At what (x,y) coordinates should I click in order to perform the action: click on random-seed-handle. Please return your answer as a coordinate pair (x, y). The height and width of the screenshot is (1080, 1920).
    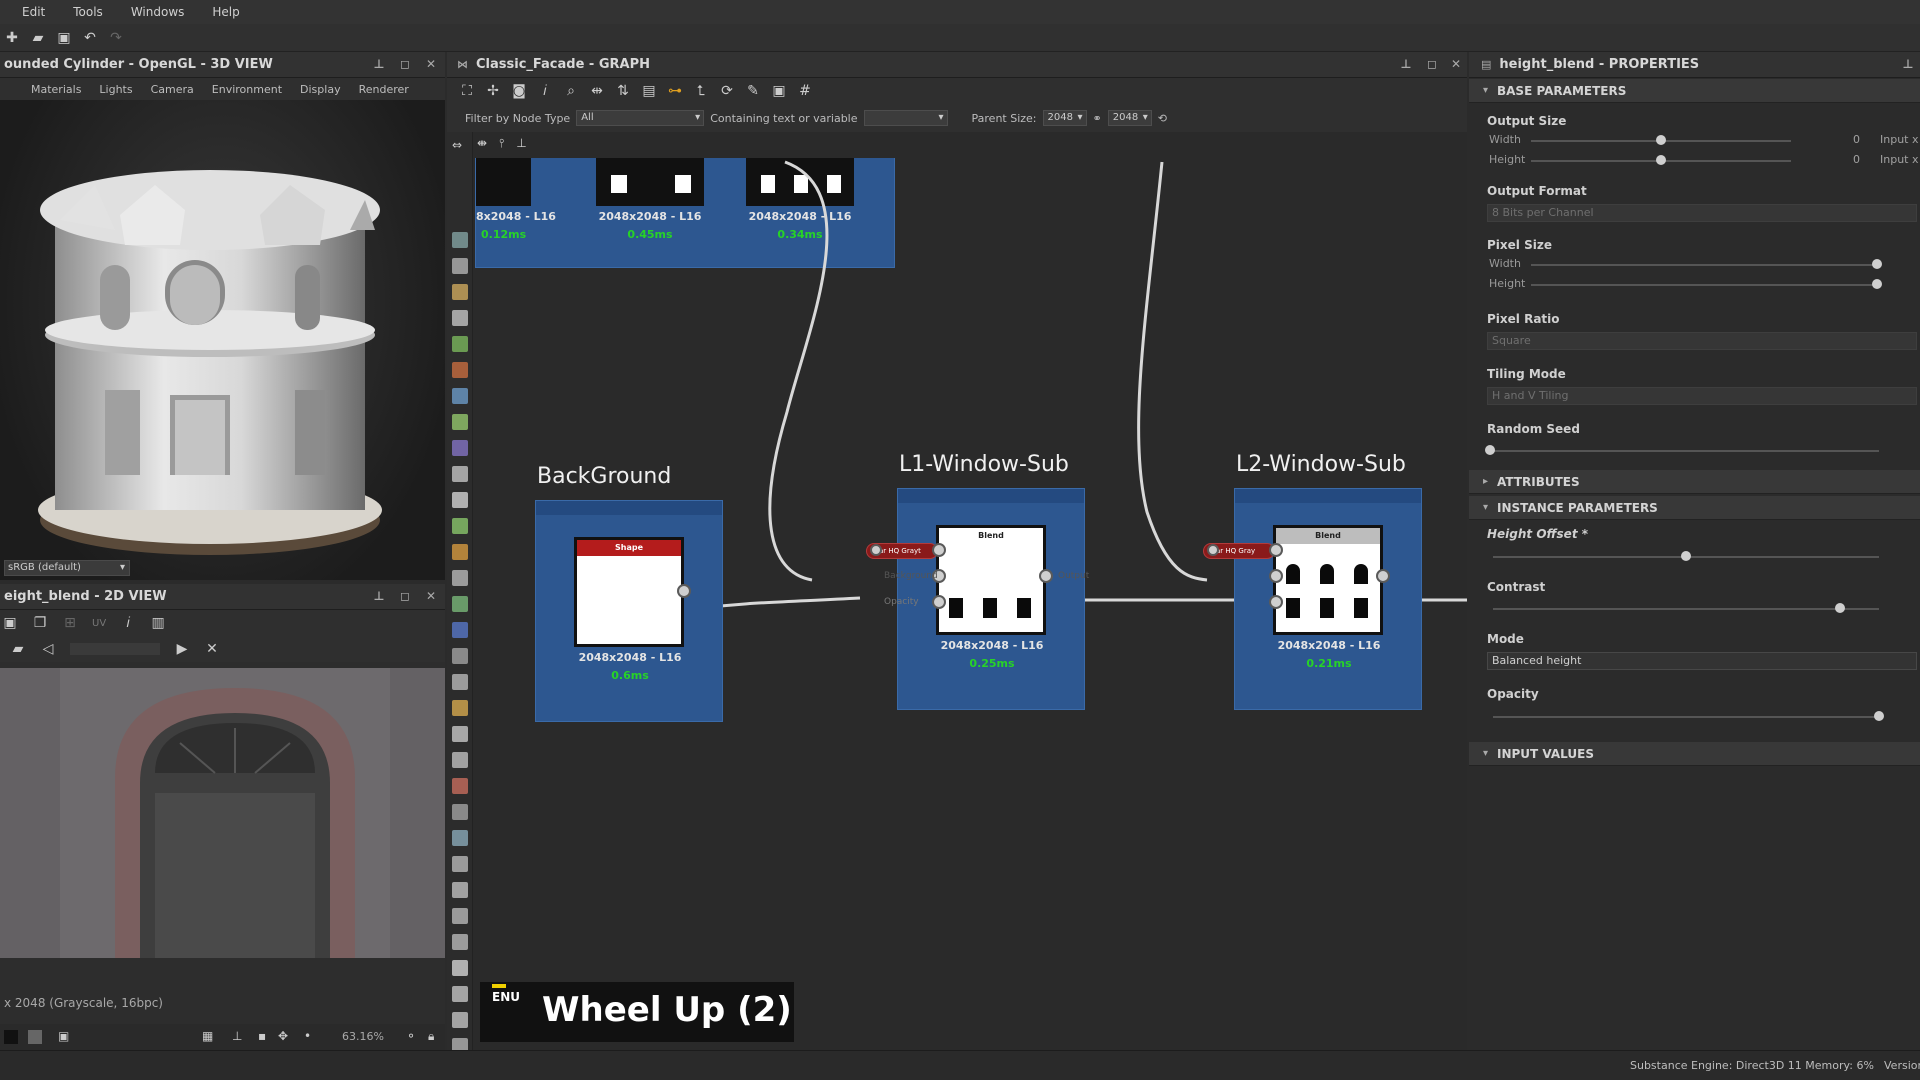
    Looking at the image, I should click on (1490, 450).